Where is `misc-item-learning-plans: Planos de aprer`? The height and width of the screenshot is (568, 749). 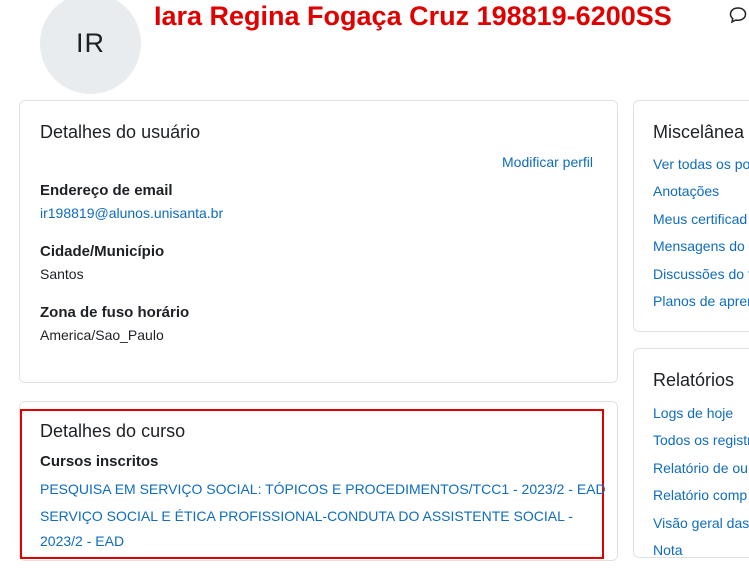
misc-item-learning-plans: Planos de aprer is located at coordinates (701, 301).